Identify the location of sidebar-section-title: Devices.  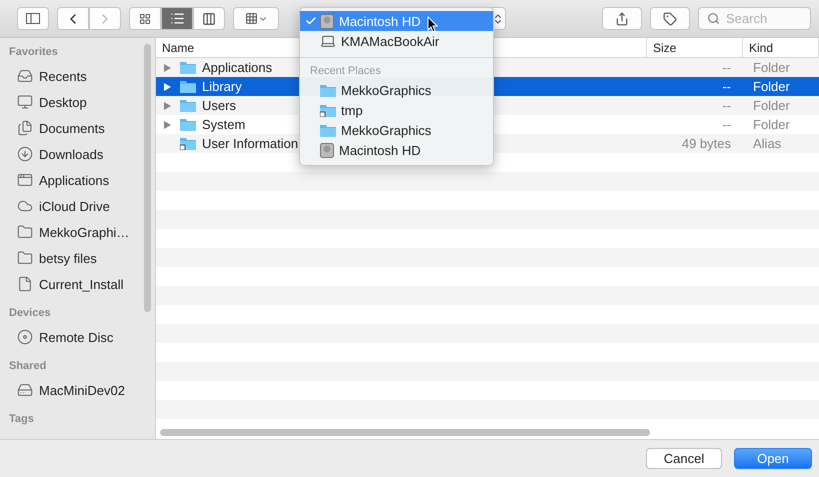
(30, 313).